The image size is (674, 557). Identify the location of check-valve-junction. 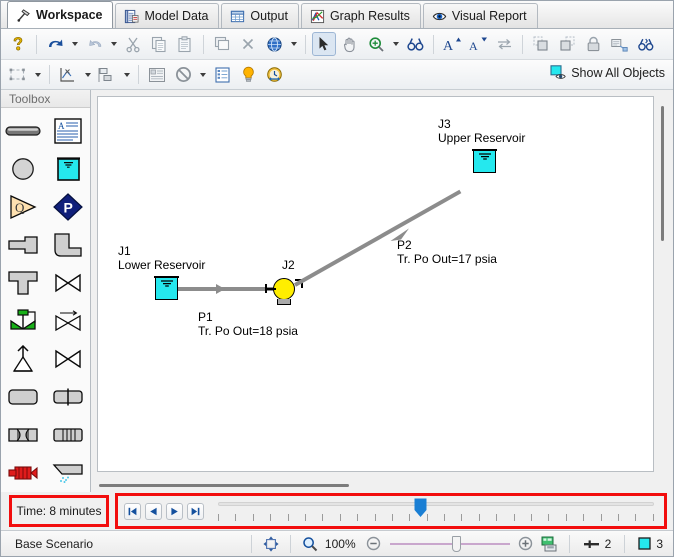
(68, 321).